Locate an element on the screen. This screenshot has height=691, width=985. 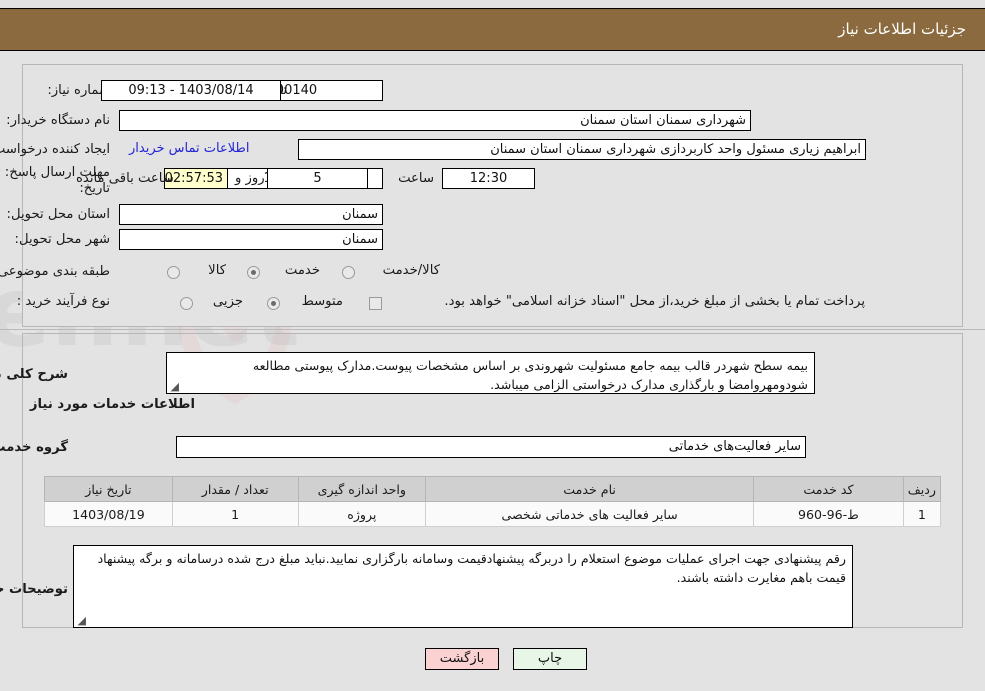
province-value: سمنان is located at coordinates (251, 214).